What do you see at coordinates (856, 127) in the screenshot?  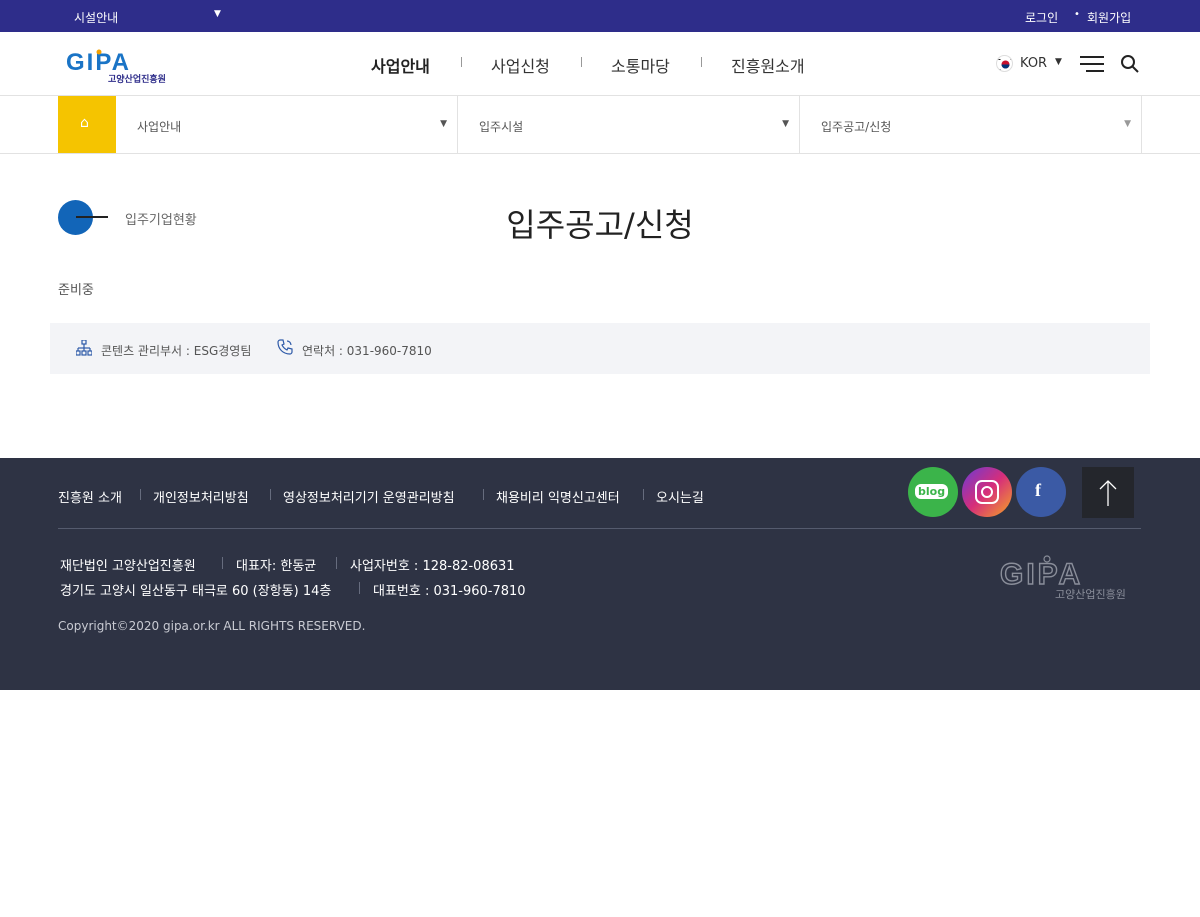 I see `dropdown-label: 입주공고/신청` at bounding box center [856, 127].